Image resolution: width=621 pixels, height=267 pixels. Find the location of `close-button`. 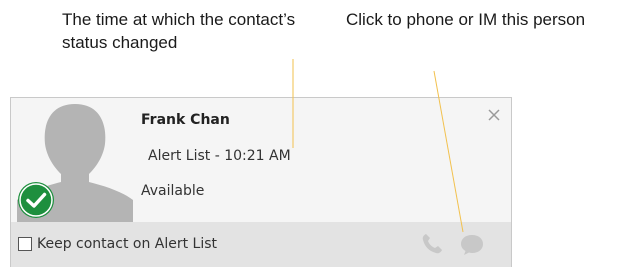

close-button is located at coordinates (494, 115).